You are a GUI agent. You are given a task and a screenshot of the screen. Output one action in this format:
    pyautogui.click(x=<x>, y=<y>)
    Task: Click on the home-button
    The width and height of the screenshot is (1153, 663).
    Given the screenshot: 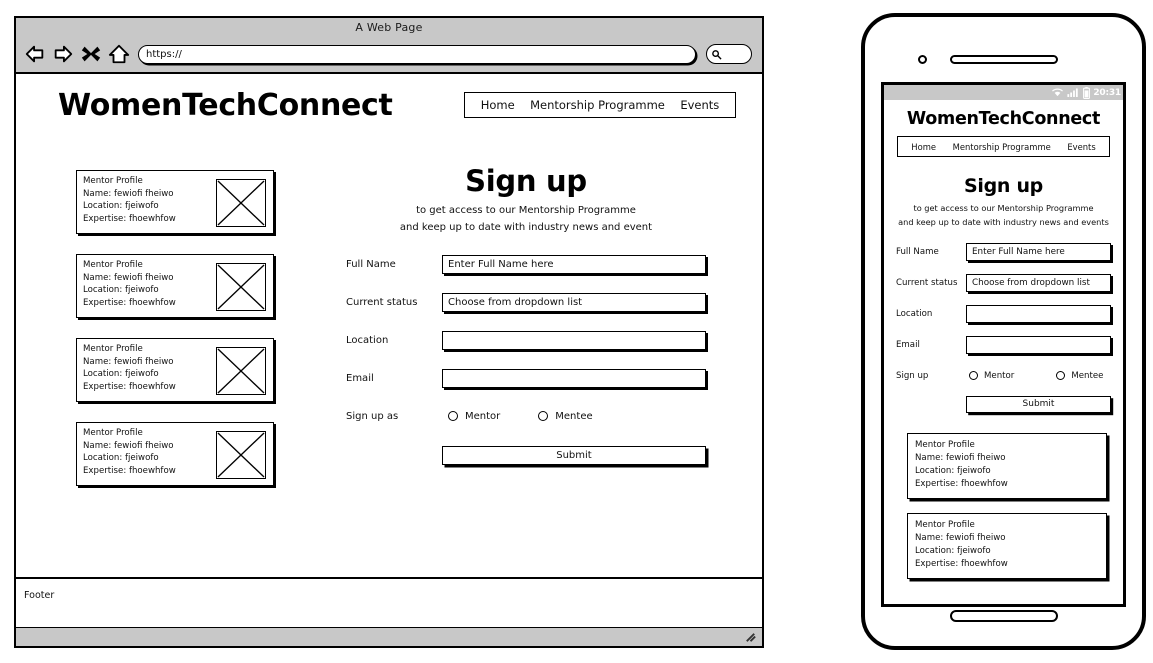 What is the action you would take?
    pyautogui.click(x=1004, y=616)
    